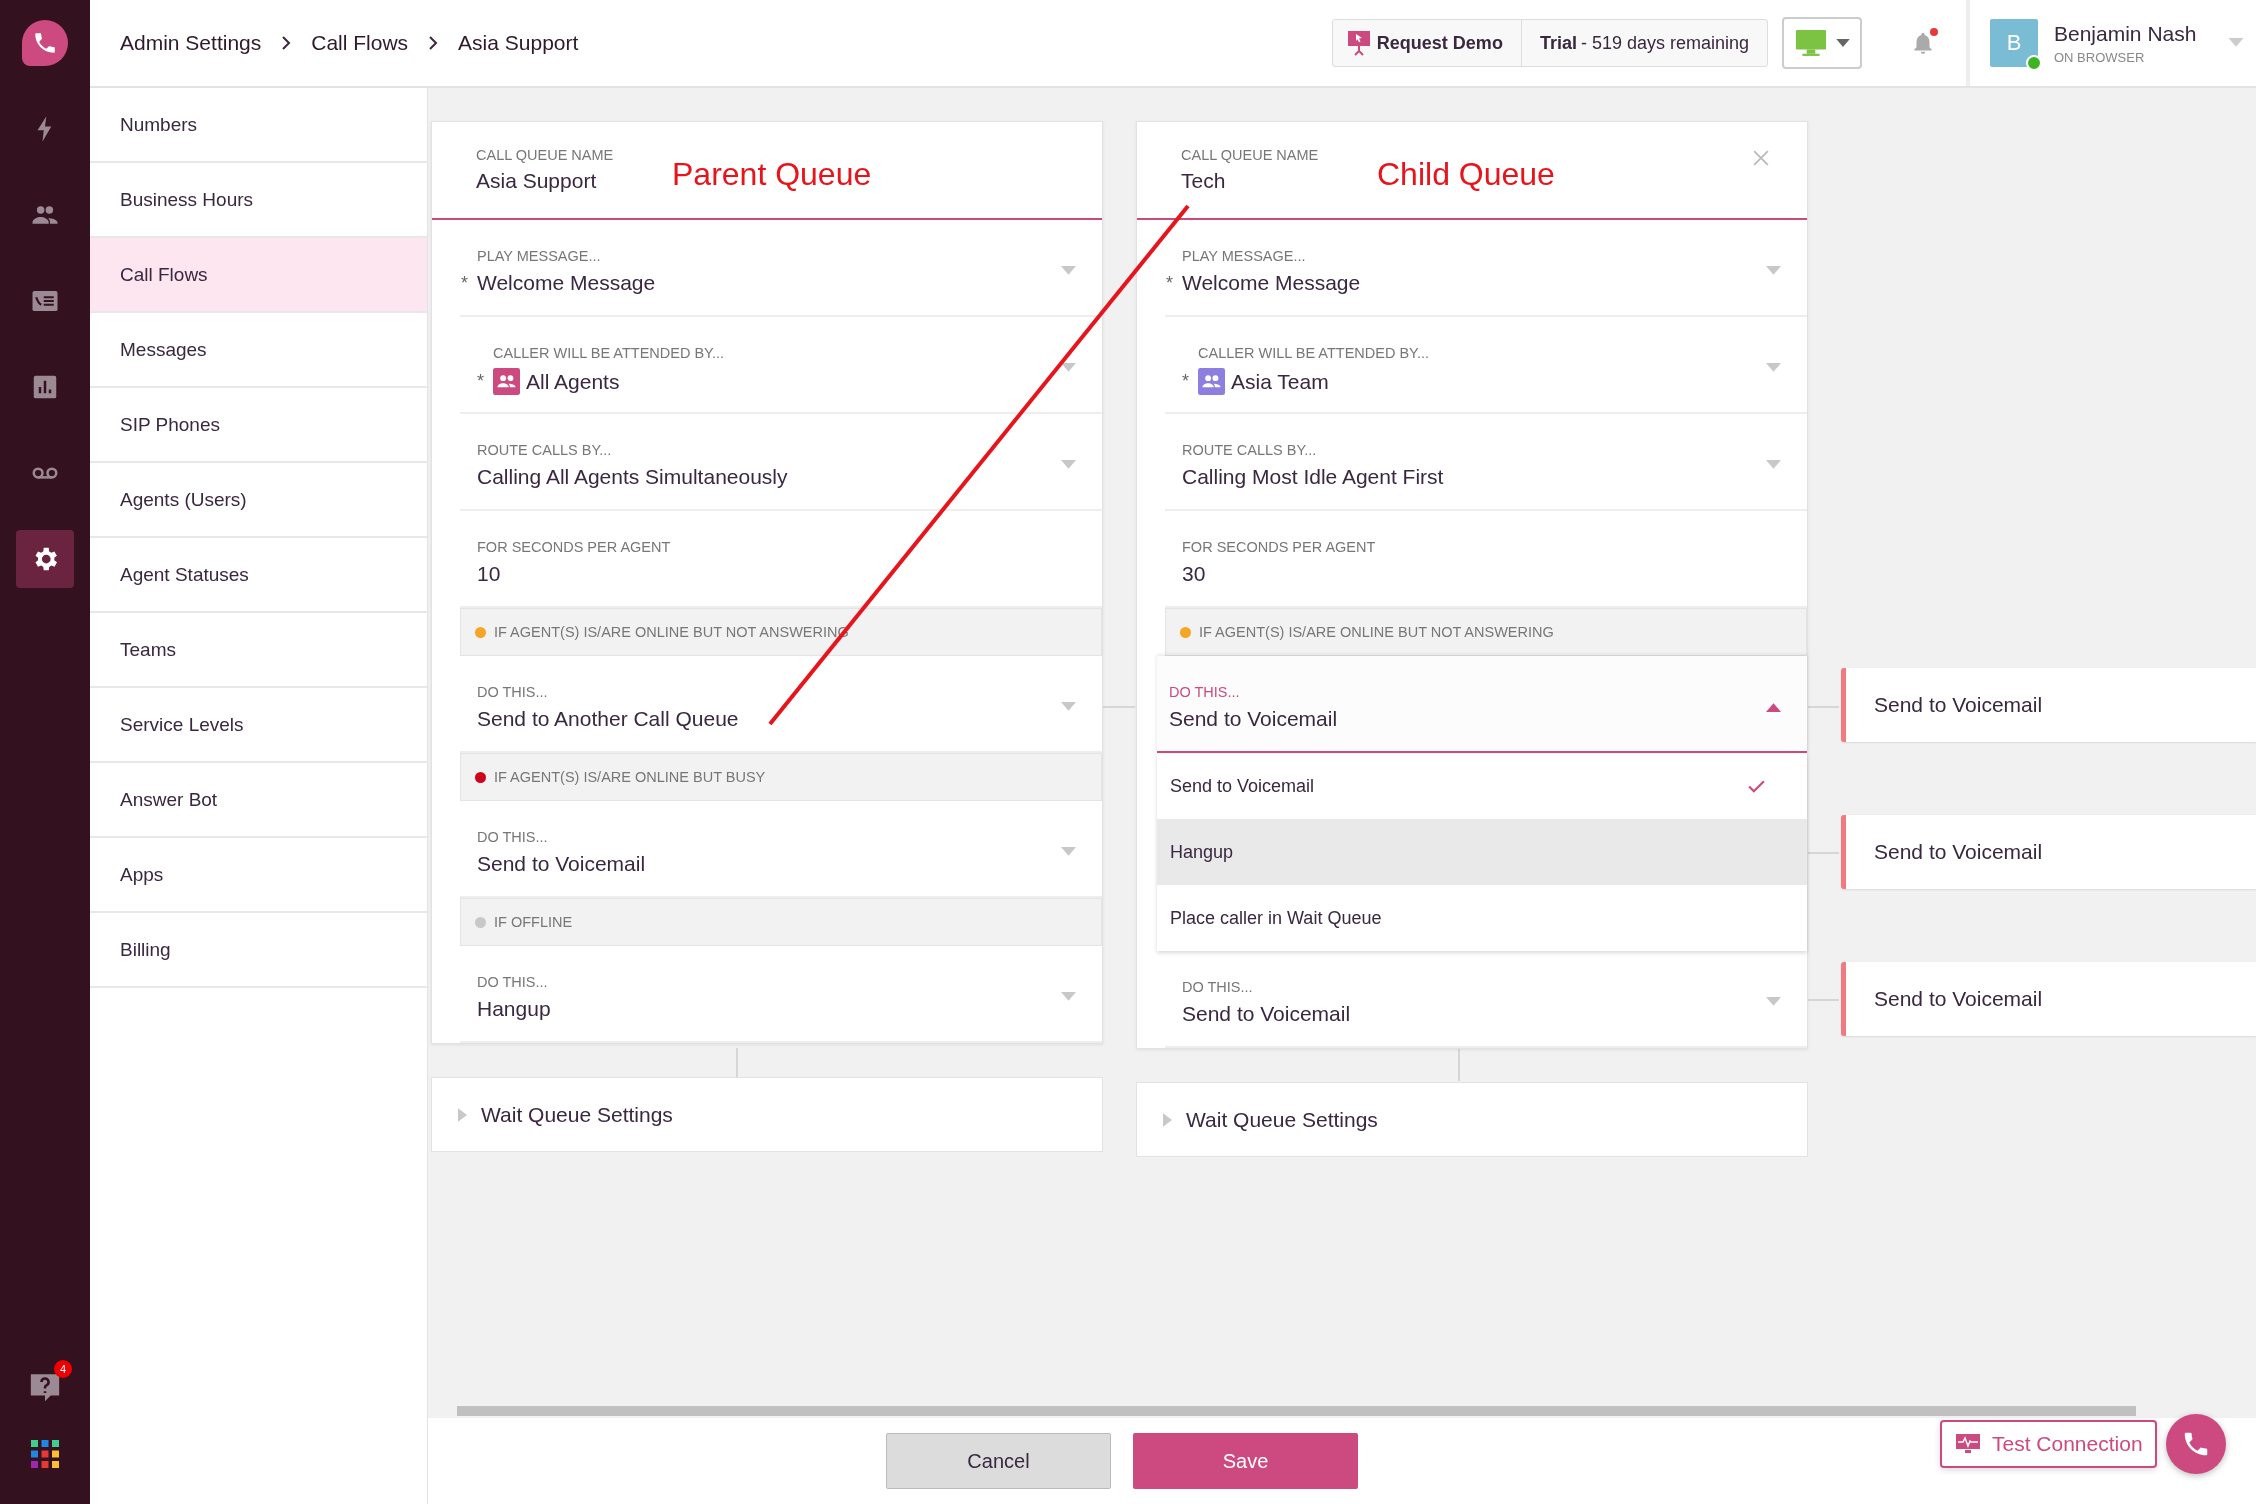  I want to click on request-demo-button: Request Demo, so click(1427, 43).